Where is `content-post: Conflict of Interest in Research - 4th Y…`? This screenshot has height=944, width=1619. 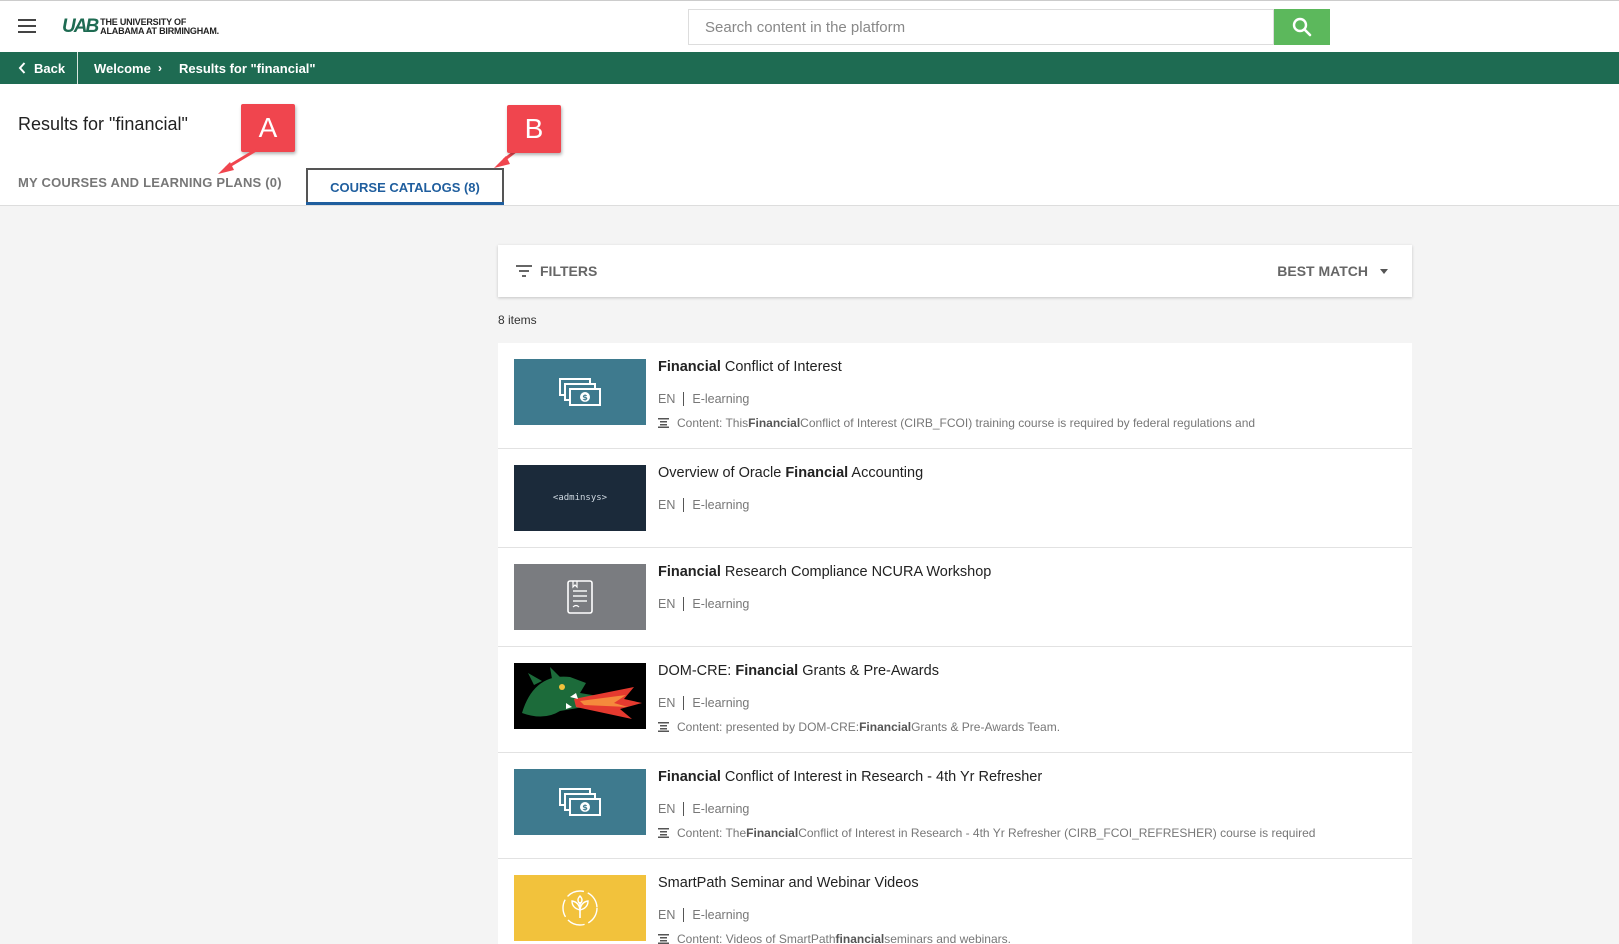
content-post: Conflict of Interest in Research - 4th Y… is located at coordinates (1057, 833).